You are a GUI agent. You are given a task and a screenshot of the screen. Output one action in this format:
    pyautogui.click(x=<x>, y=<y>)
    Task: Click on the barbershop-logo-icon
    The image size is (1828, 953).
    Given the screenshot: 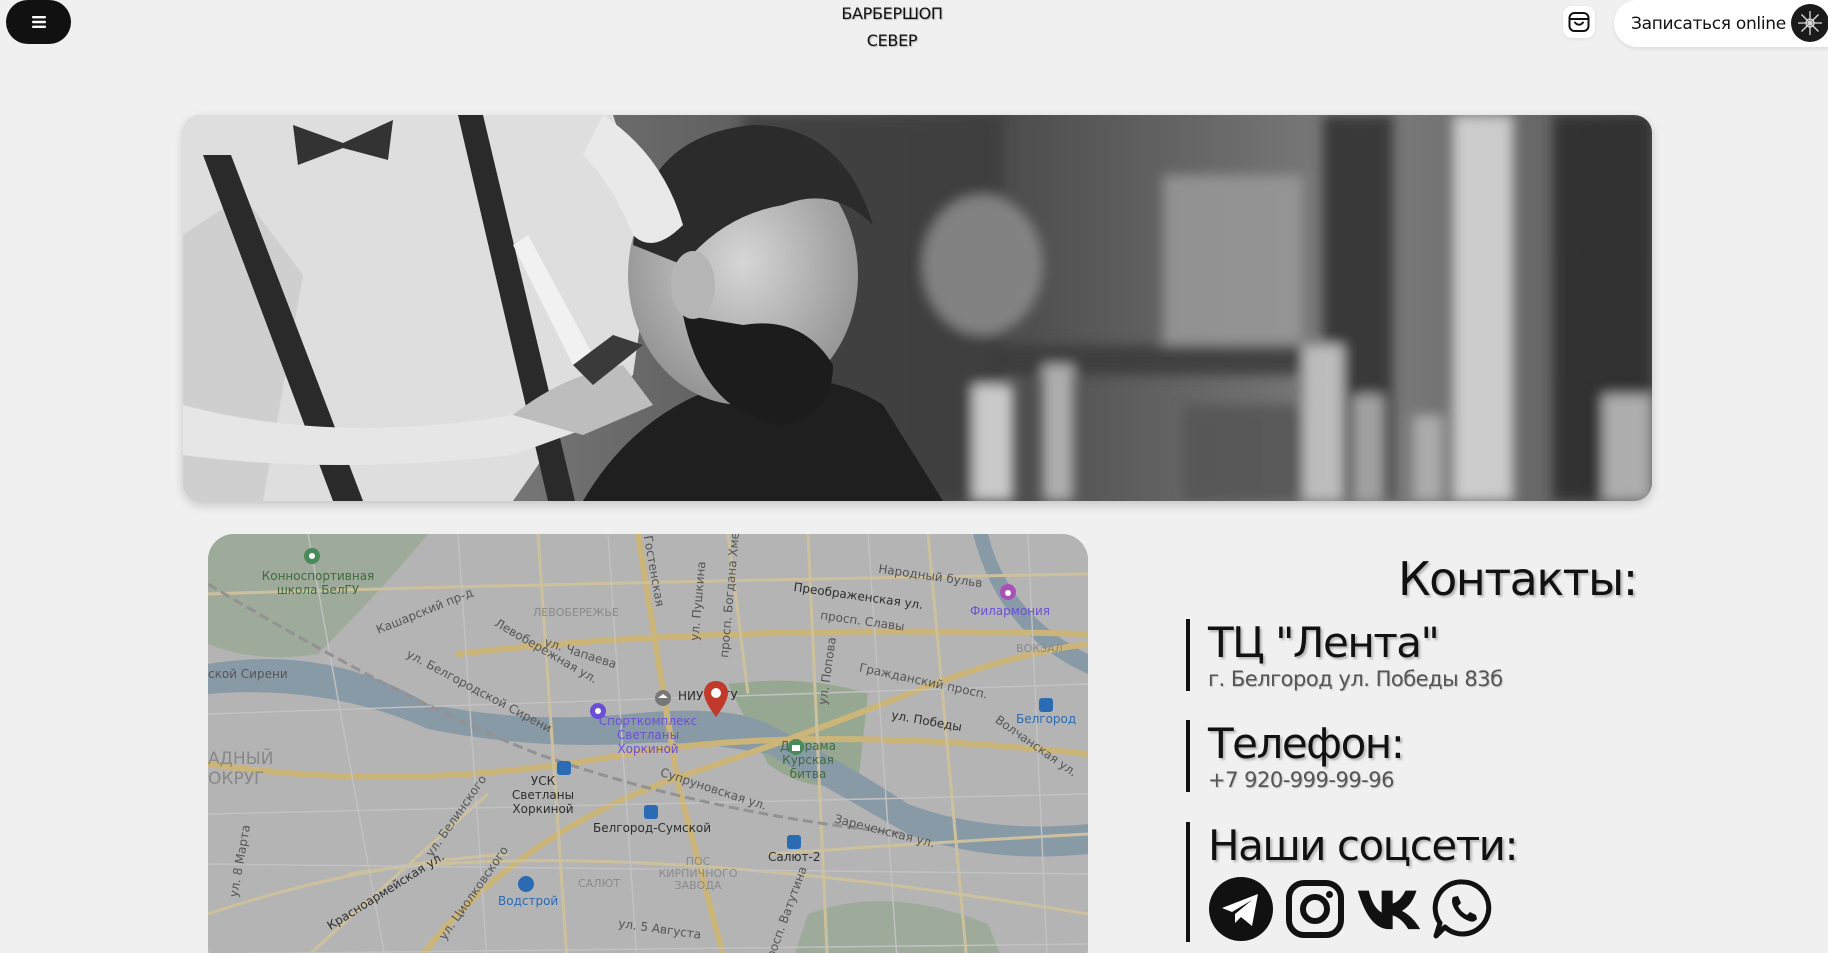 What is the action you would take?
    pyautogui.click(x=1809, y=23)
    